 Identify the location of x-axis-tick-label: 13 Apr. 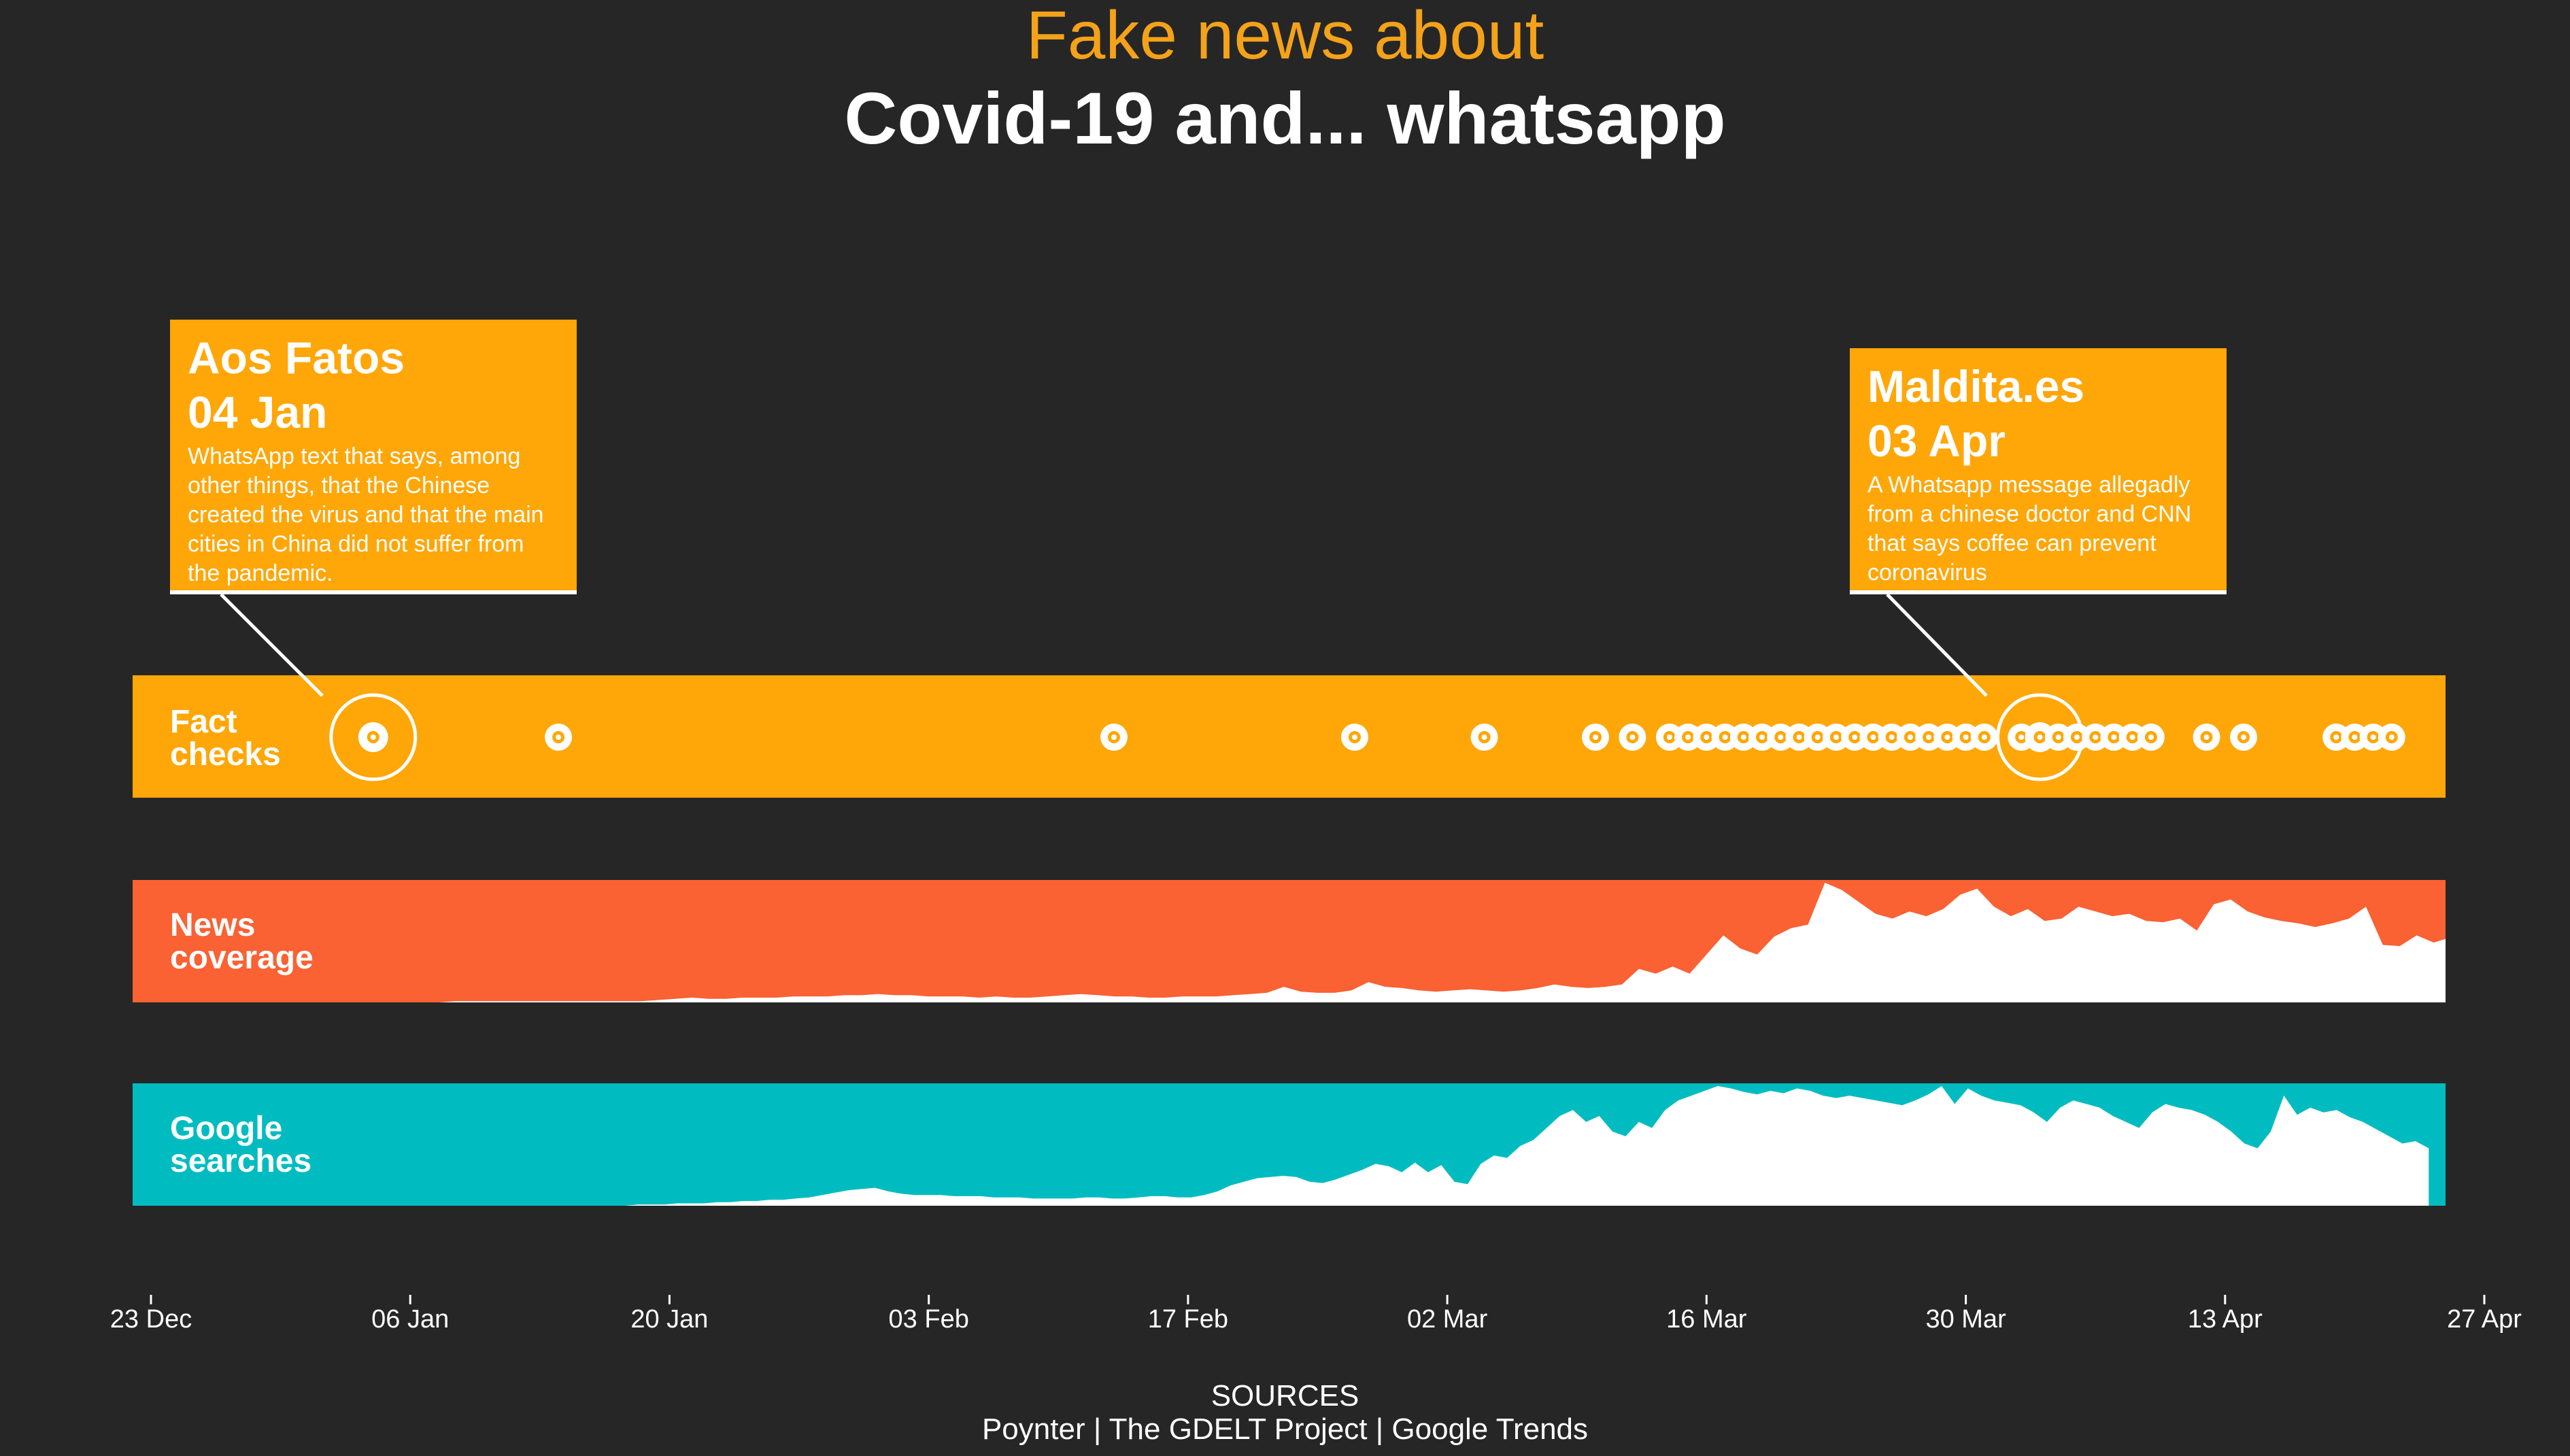
(2225, 1319).